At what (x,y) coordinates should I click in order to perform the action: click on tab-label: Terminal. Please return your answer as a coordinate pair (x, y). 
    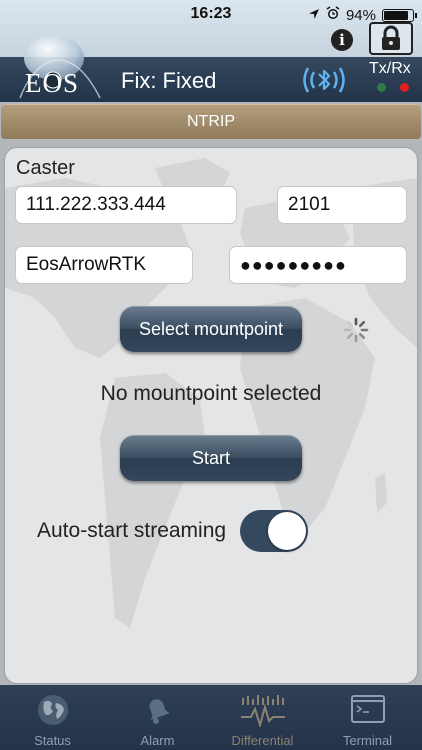
    Looking at the image, I should click on (367, 740).